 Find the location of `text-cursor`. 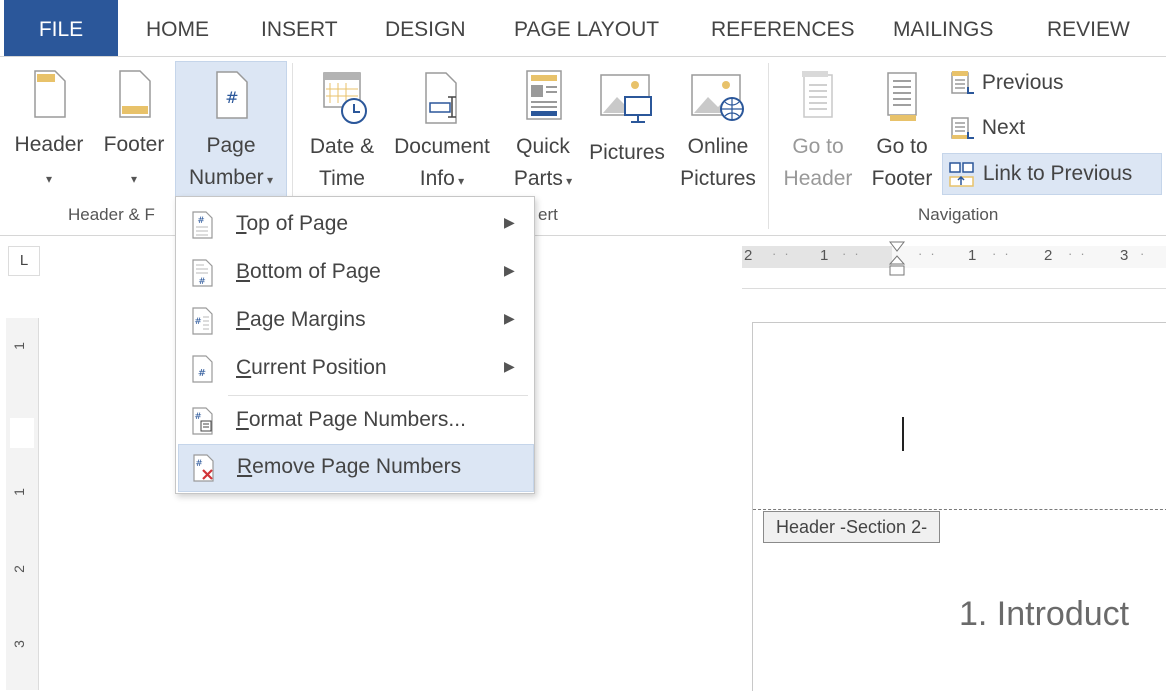

text-cursor is located at coordinates (903, 434).